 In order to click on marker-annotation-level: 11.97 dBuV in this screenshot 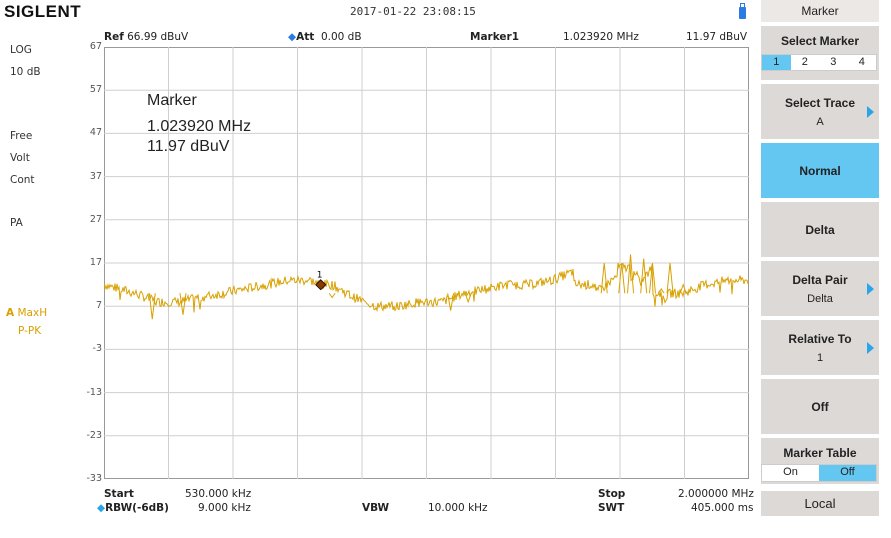, I will do `click(188, 146)`.